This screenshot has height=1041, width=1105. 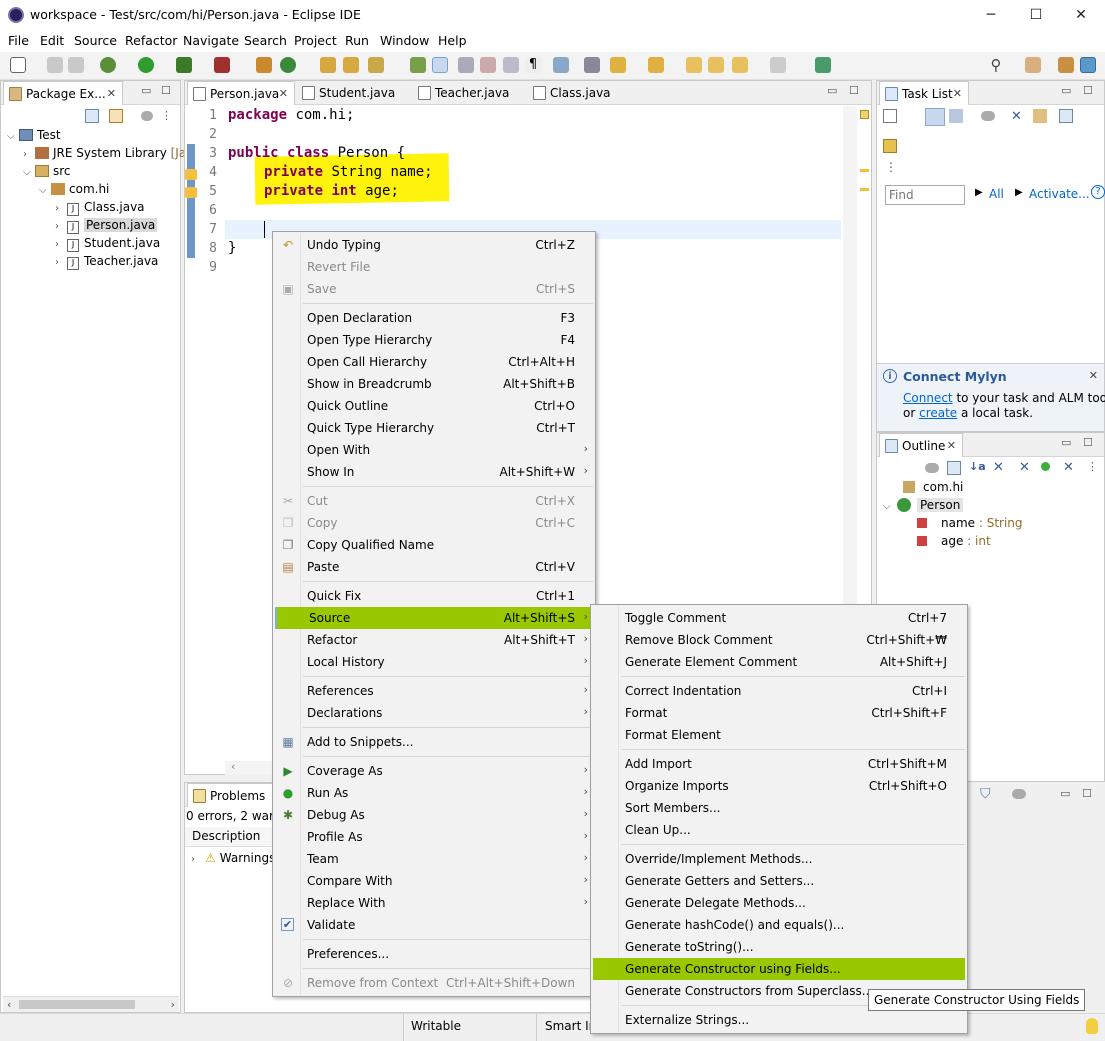 What do you see at coordinates (954, 541) in the screenshot?
I see `outline-field: age : int` at bounding box center [954, 541].